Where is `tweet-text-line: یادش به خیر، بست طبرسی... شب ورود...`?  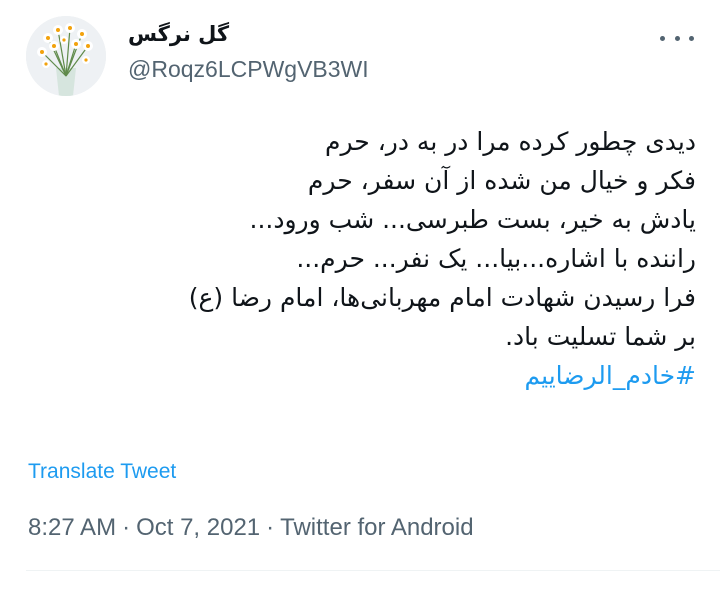 tweet-text-line: یادش به خیر، بست طبرسی... شب ورود... is located at coordinates (472, 219).